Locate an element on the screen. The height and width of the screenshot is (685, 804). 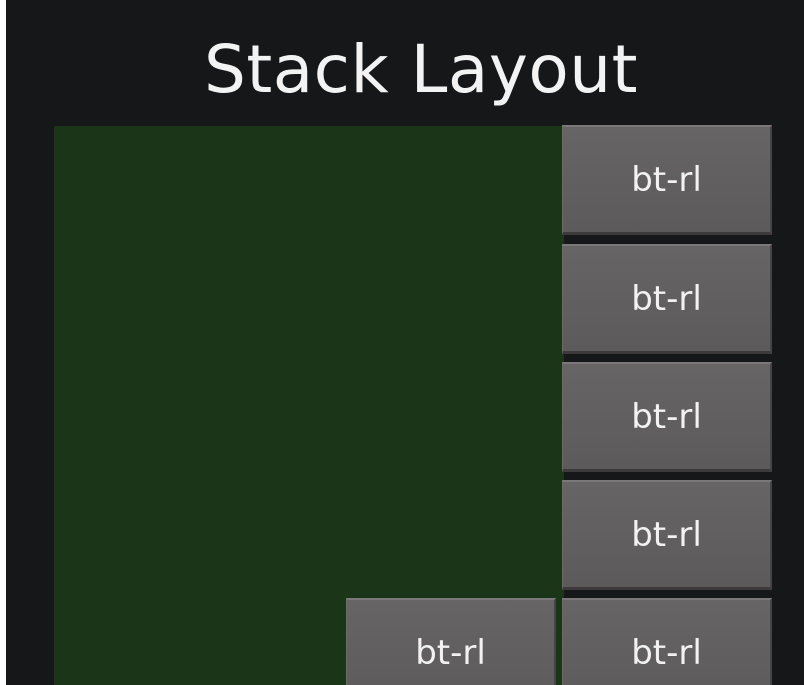
stack-button-2: bt-rl is located at coordinates (667, 299).